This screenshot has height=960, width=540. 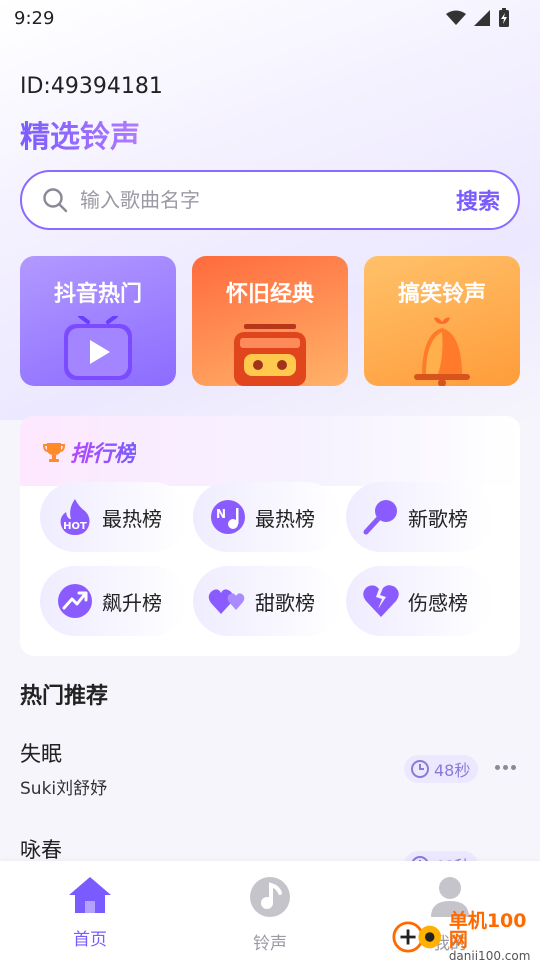 I want to click on microphone-icon, so click(x=380, y=517).